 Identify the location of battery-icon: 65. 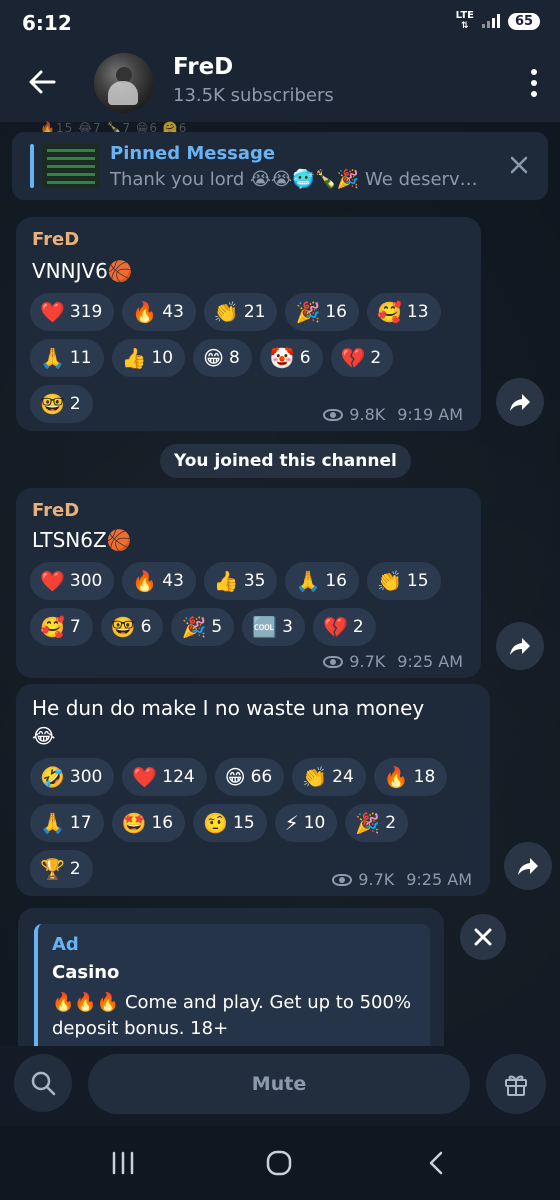
(524, 21).